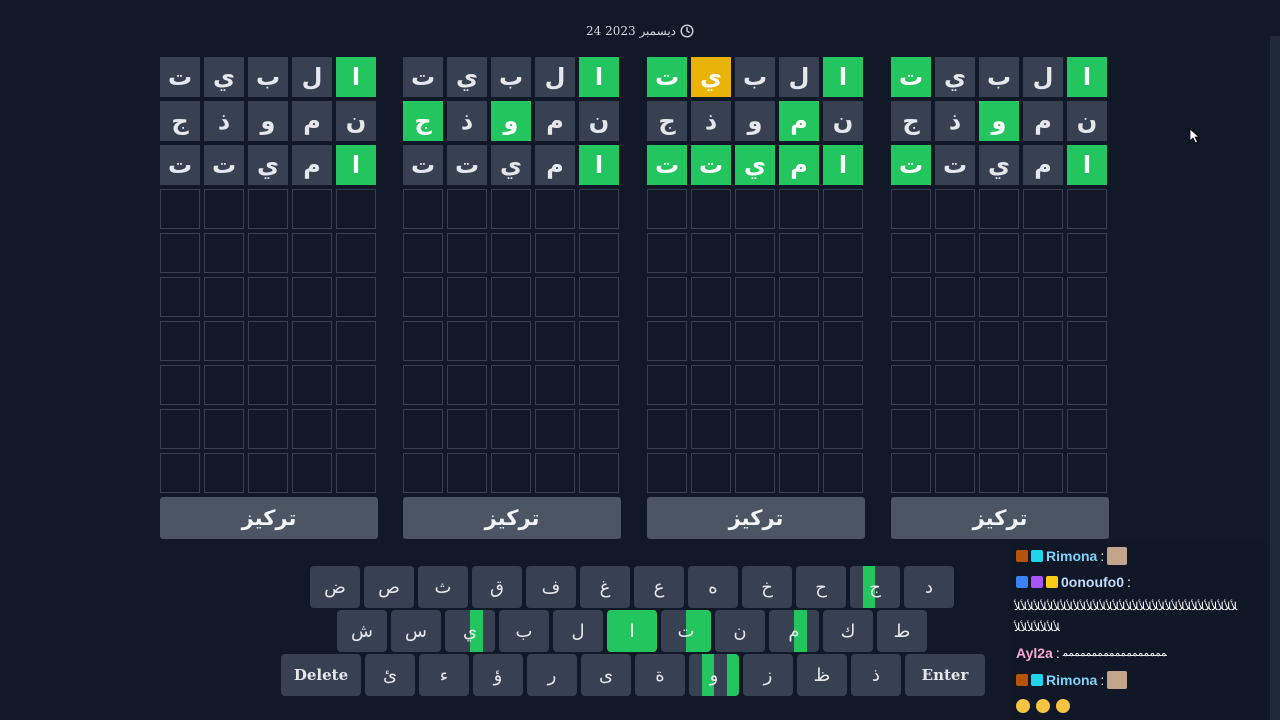 The height and width of the screenshot is (720, 1280). I want to click on key-label: ه, so click(713, 587).